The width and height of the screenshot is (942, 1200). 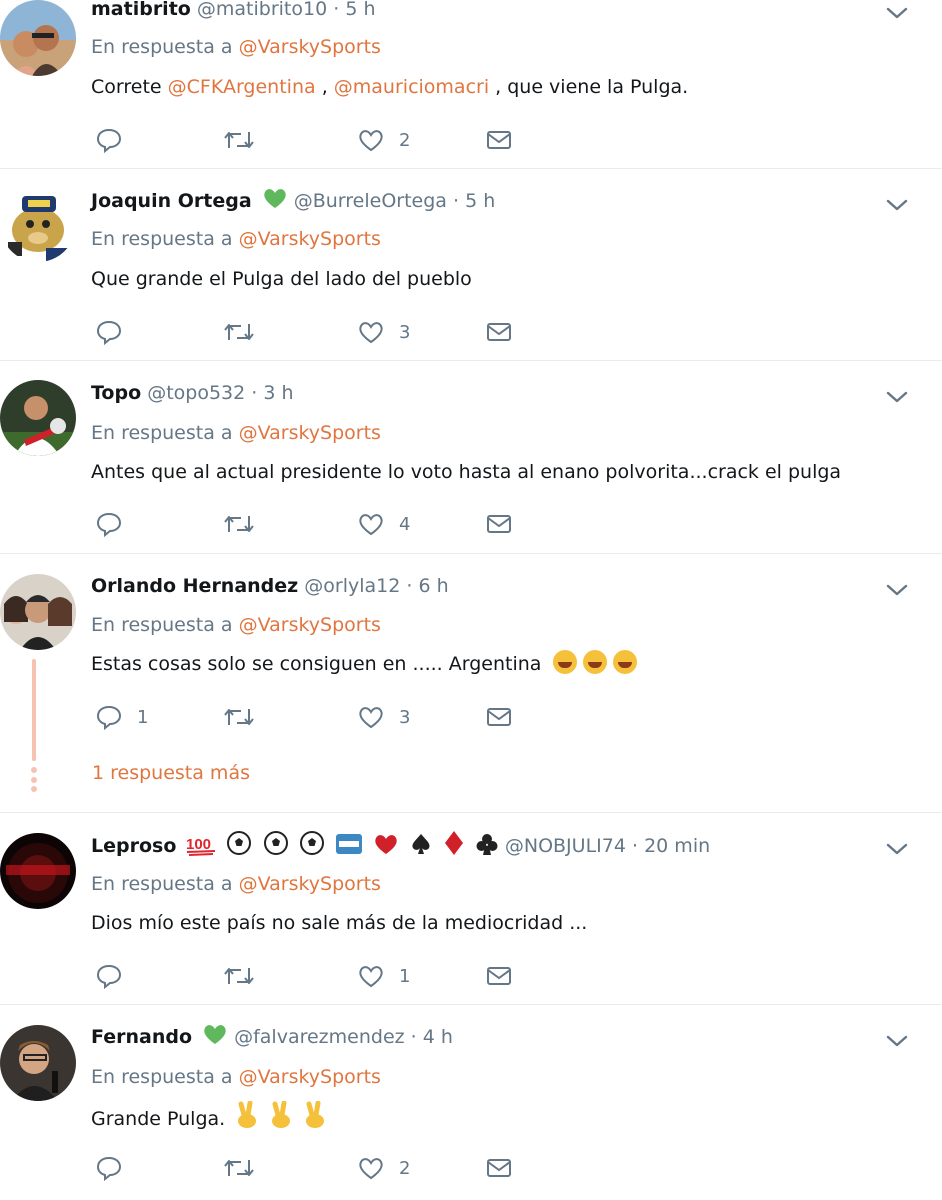 I want to click on reply-count: 1, so click(x=143, y=717).